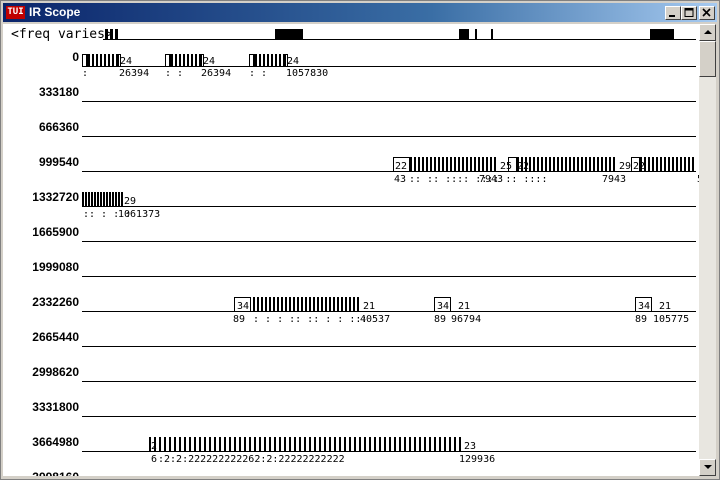 Image resolution: width=720 pixels, height=480 pixels. I want to click on arrow-up-icon, so click(708, 32).